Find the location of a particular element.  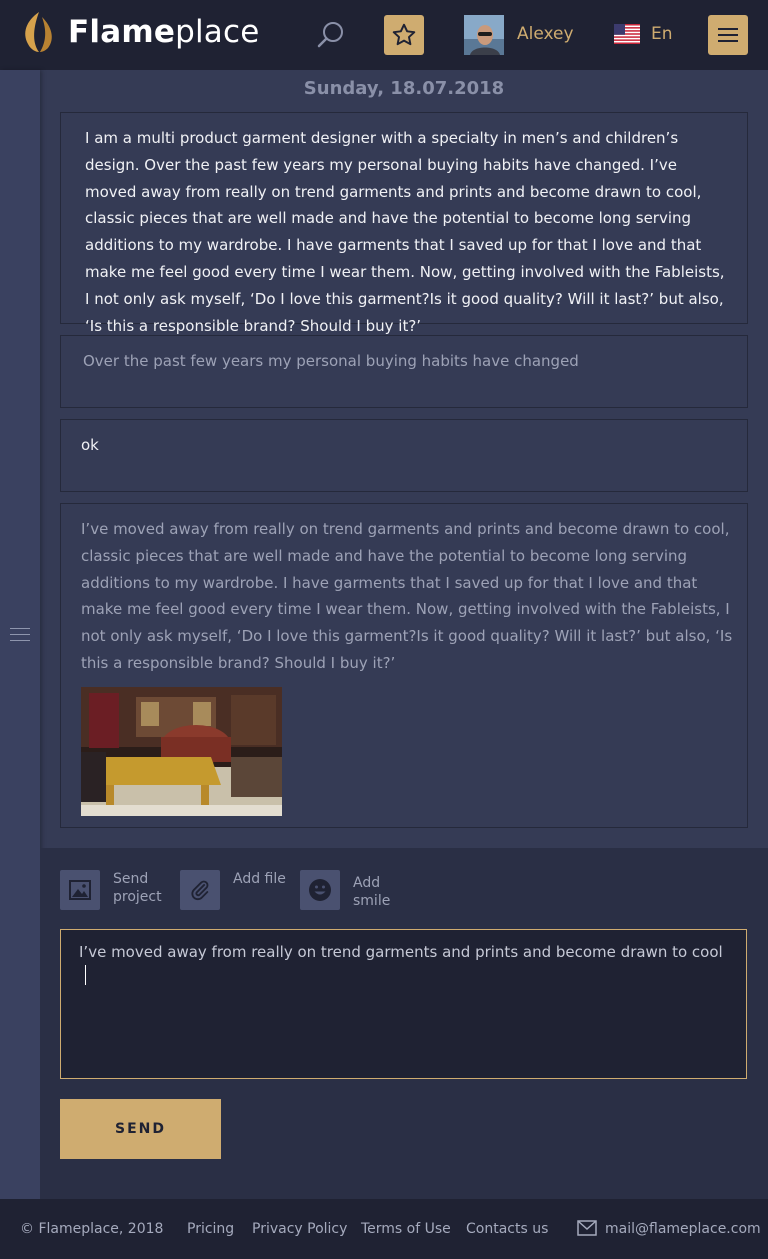

add-file-button: Add file is located at coordinates (236, 890).